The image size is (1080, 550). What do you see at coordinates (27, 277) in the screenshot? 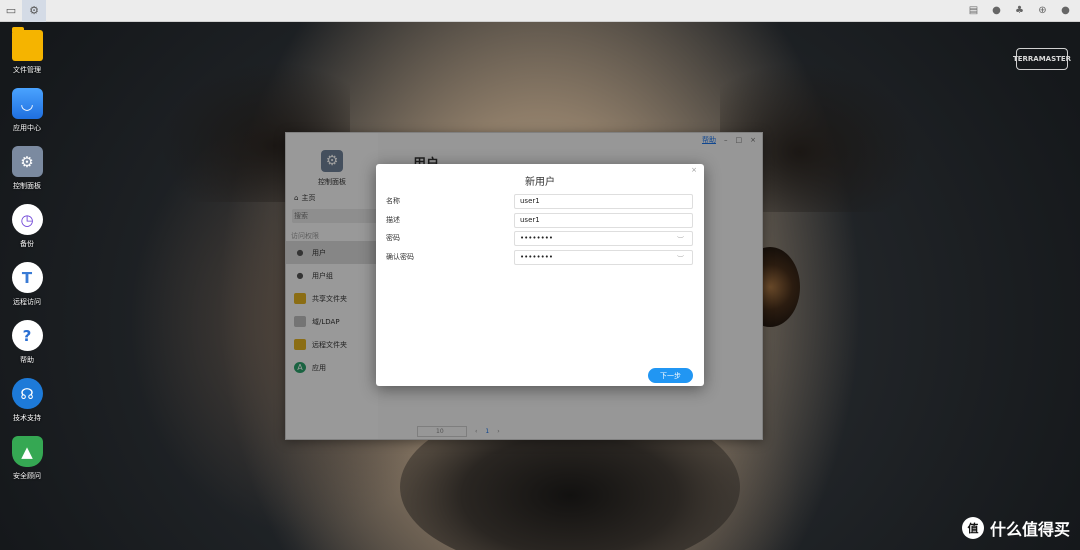
I see `remote-access-icon: T` at bounding box center [27, 277].